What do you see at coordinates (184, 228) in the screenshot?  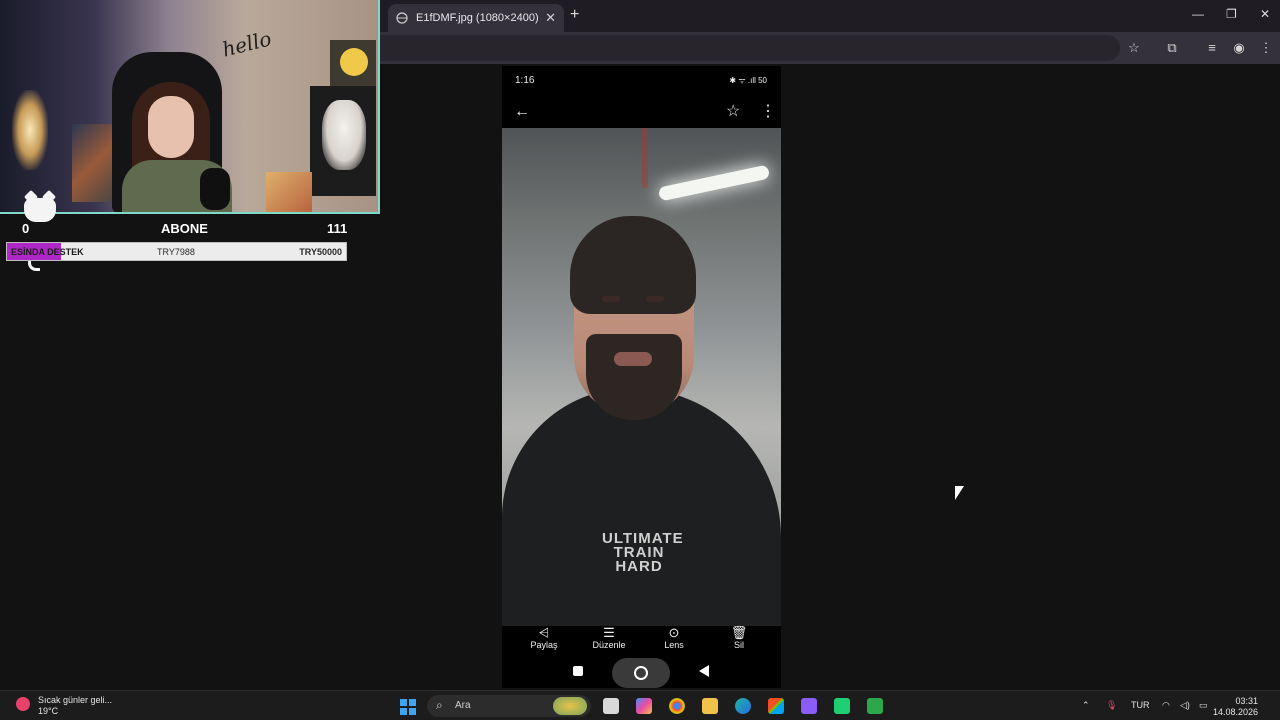 I see `goal-title: ABONE` at bounding box center [184, 228].